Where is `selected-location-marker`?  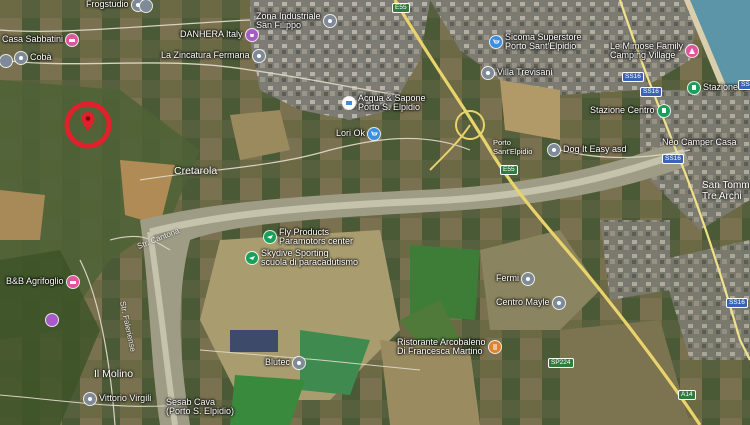
selected-location-marker is located at coordinates (88, 125).